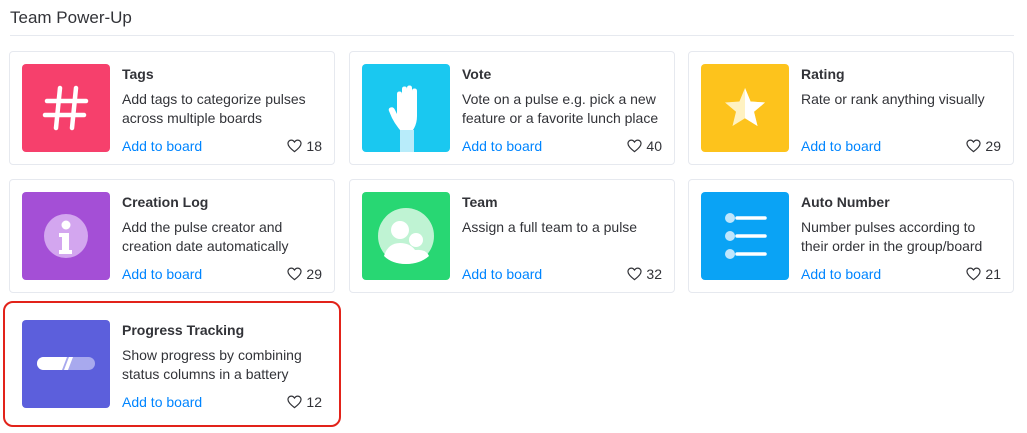 This screenshot has height=433, width=1027. Describe the element at coordinates (477, 74) in the screenshot. I see `card-name: Vote` at that location.